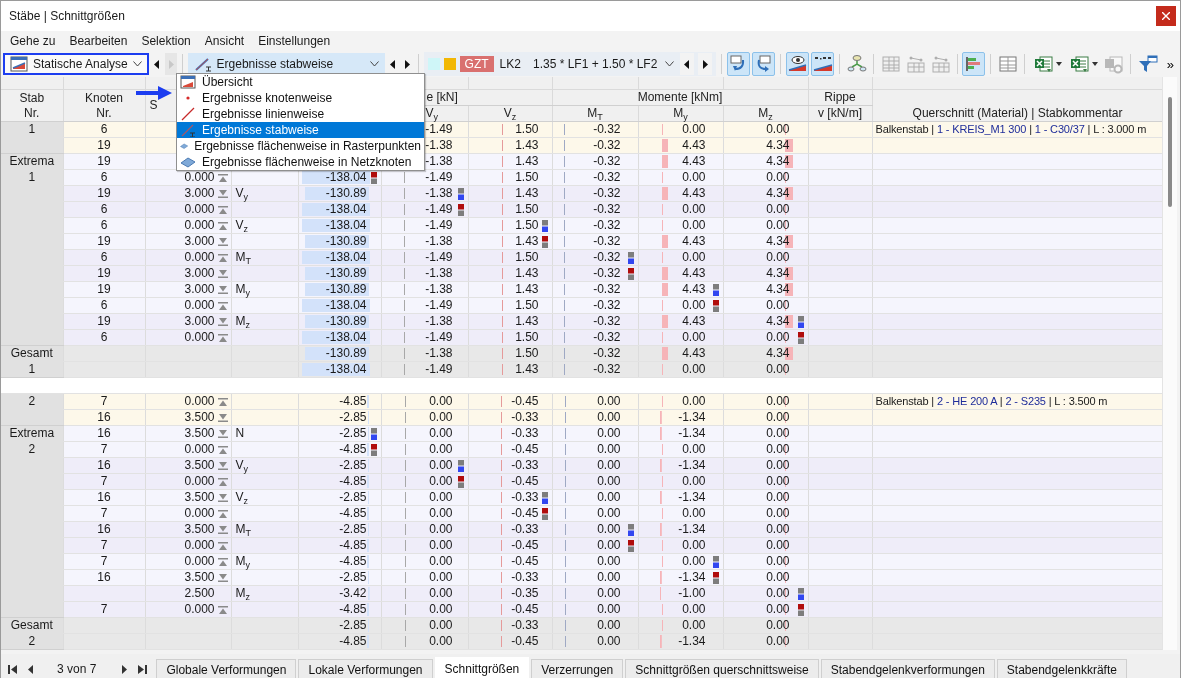 This screenshot has width=1181, height=678. What do you see at coordinates (603, 64) in the screenshot?
I see `load-combination-dropdown: 1.35 * LF1 + 1.50 * LF2` at bounding box center [603, 64].